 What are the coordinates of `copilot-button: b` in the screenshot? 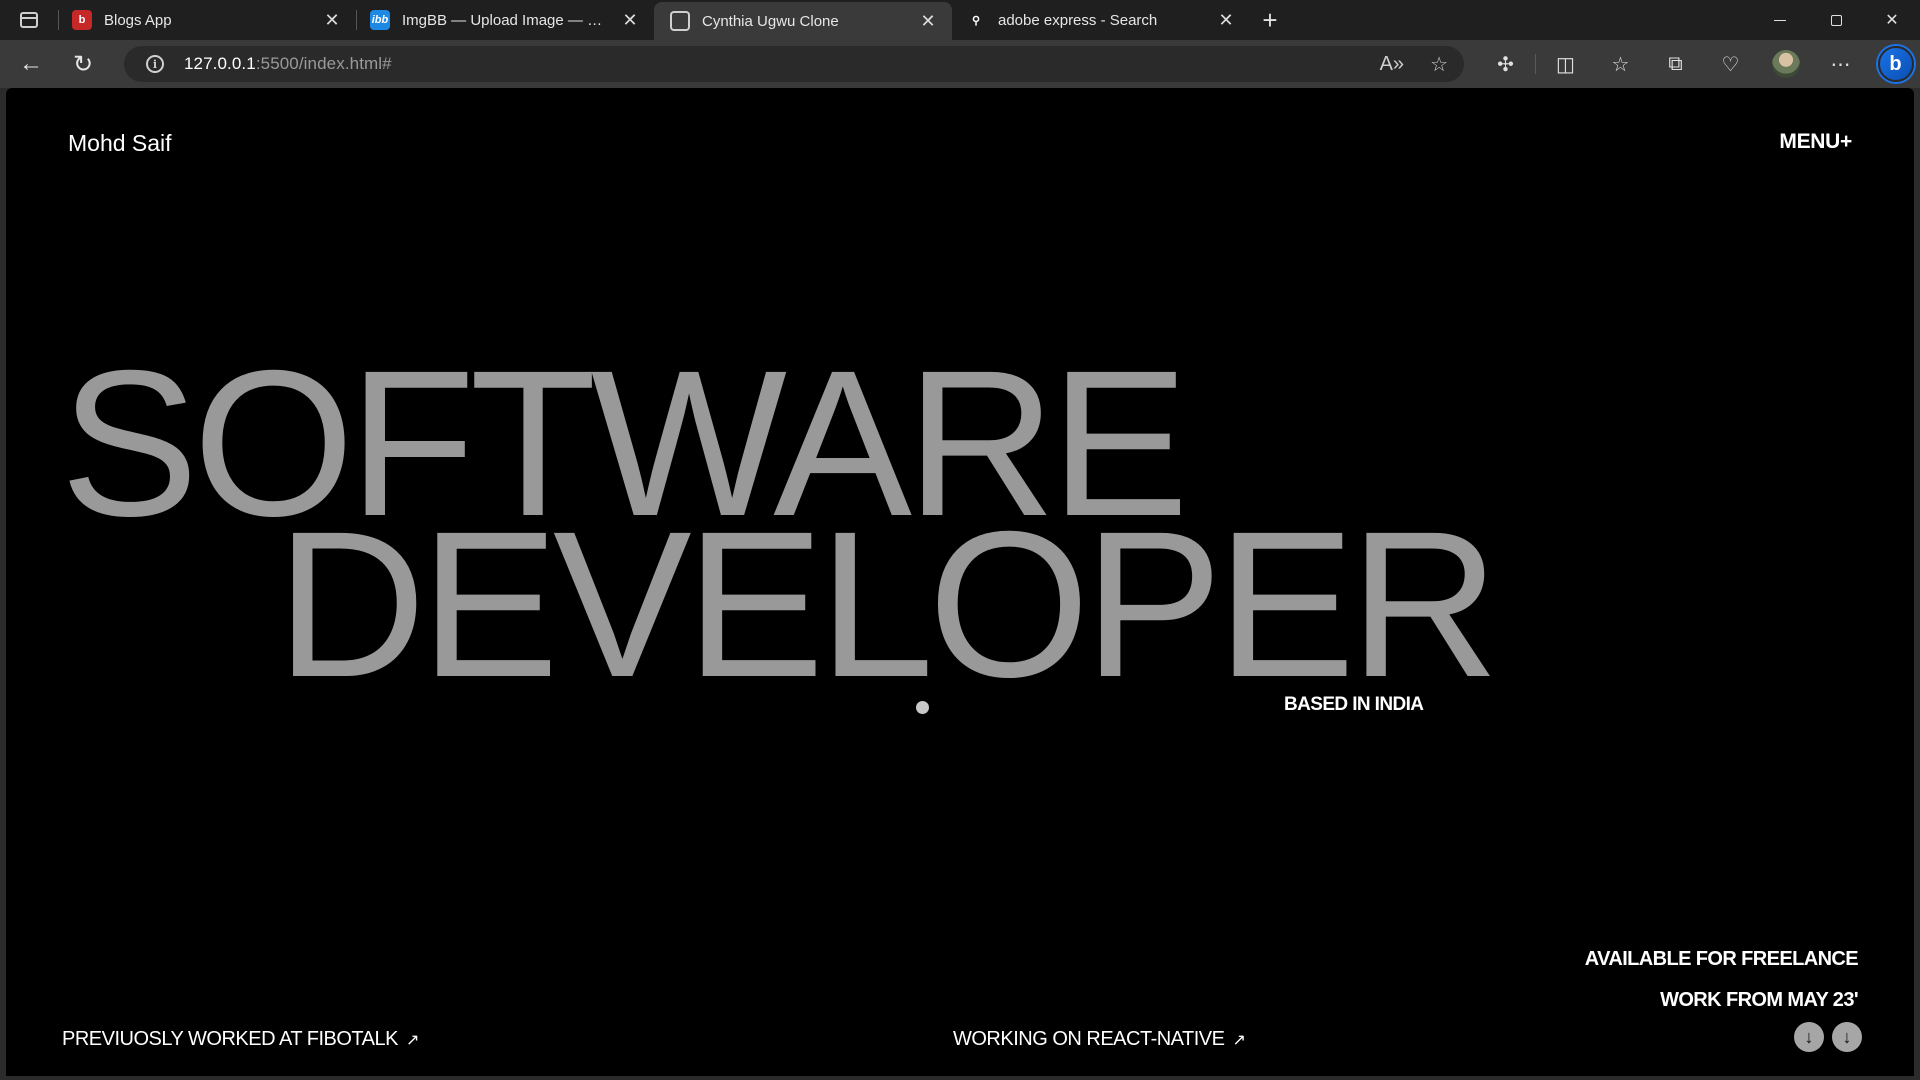 It's located at (1894, 64).